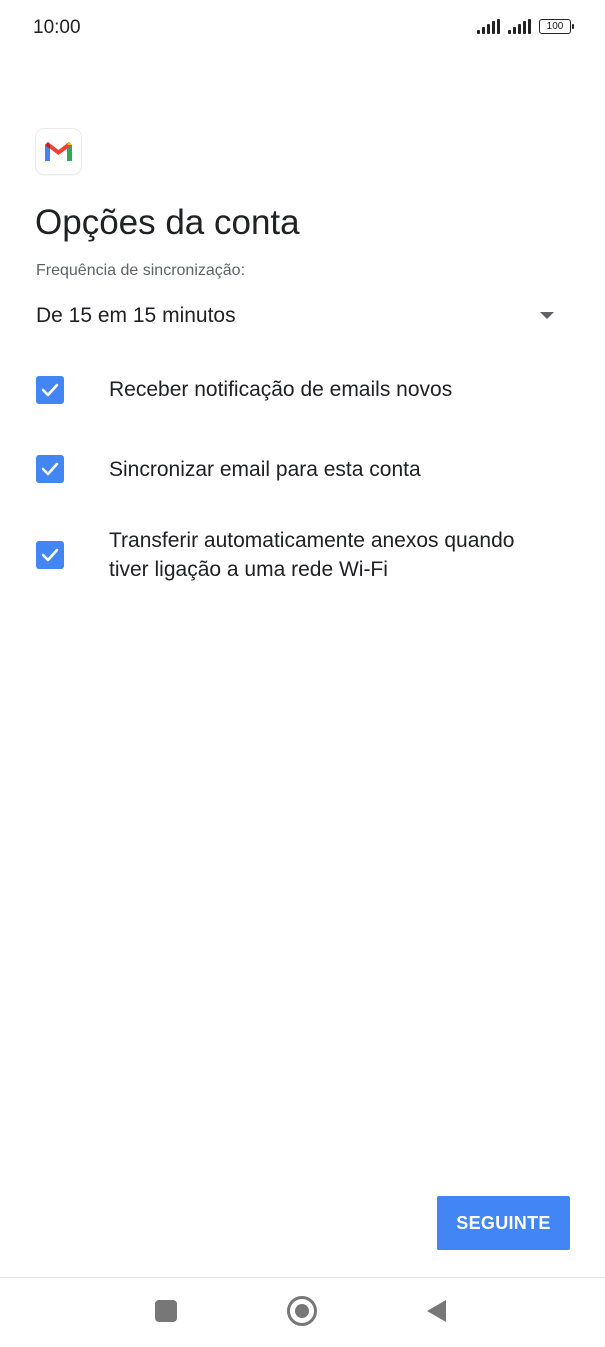 This screenshot has height=1347, width=605. I want to click on next-button: SEGUINTE, so click(503, 1223).